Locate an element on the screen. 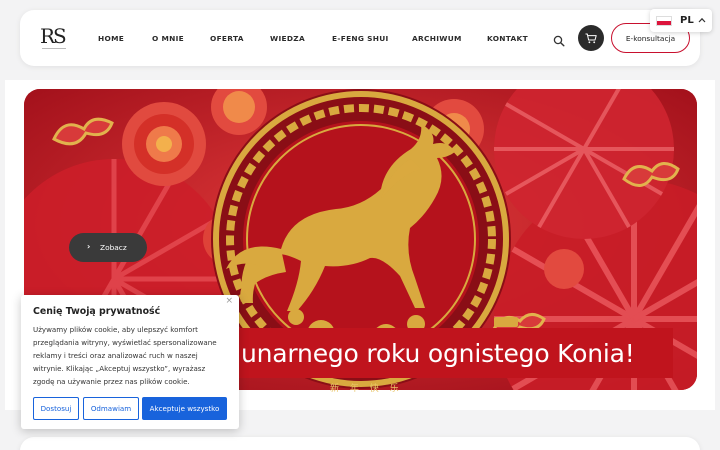  poland-flag-icon is located at coordinates (664, 20).